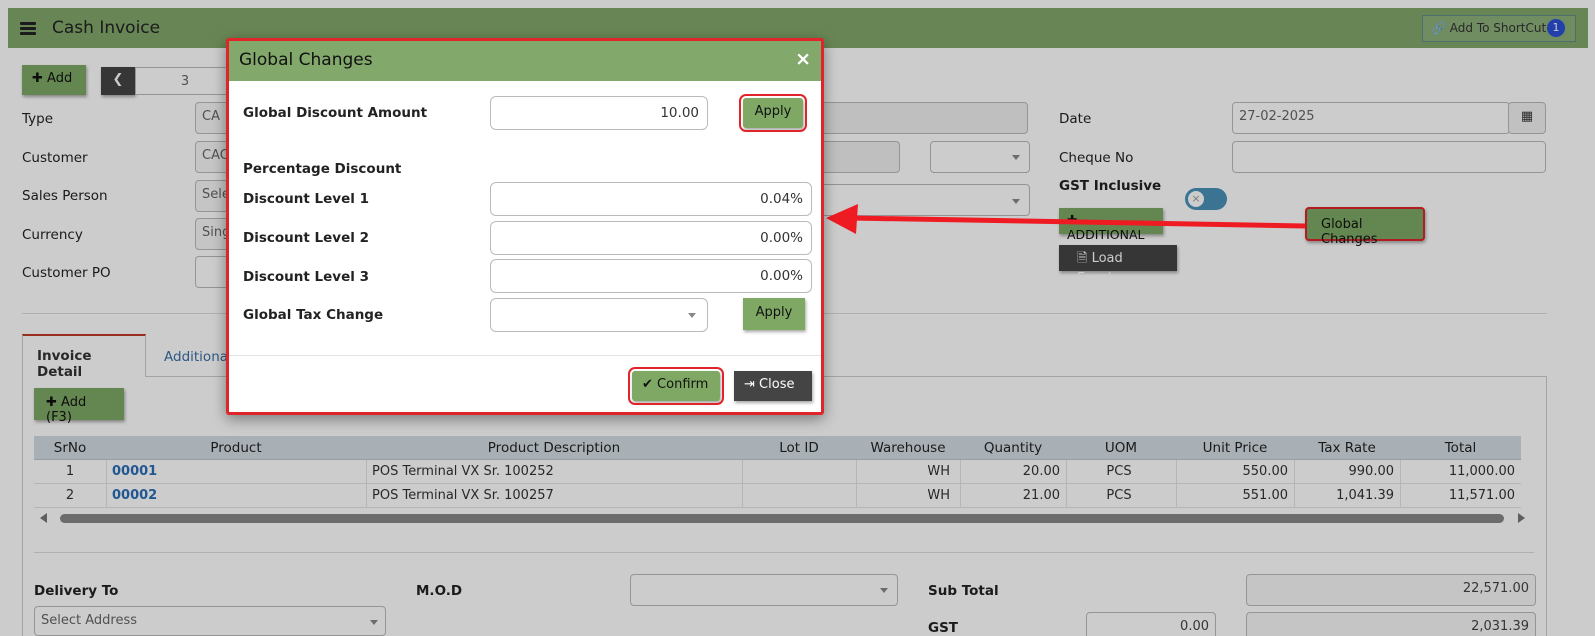  Describe the element at coordinates (803, 59) in the screenshot. I see `close-icon: ×` at that location.